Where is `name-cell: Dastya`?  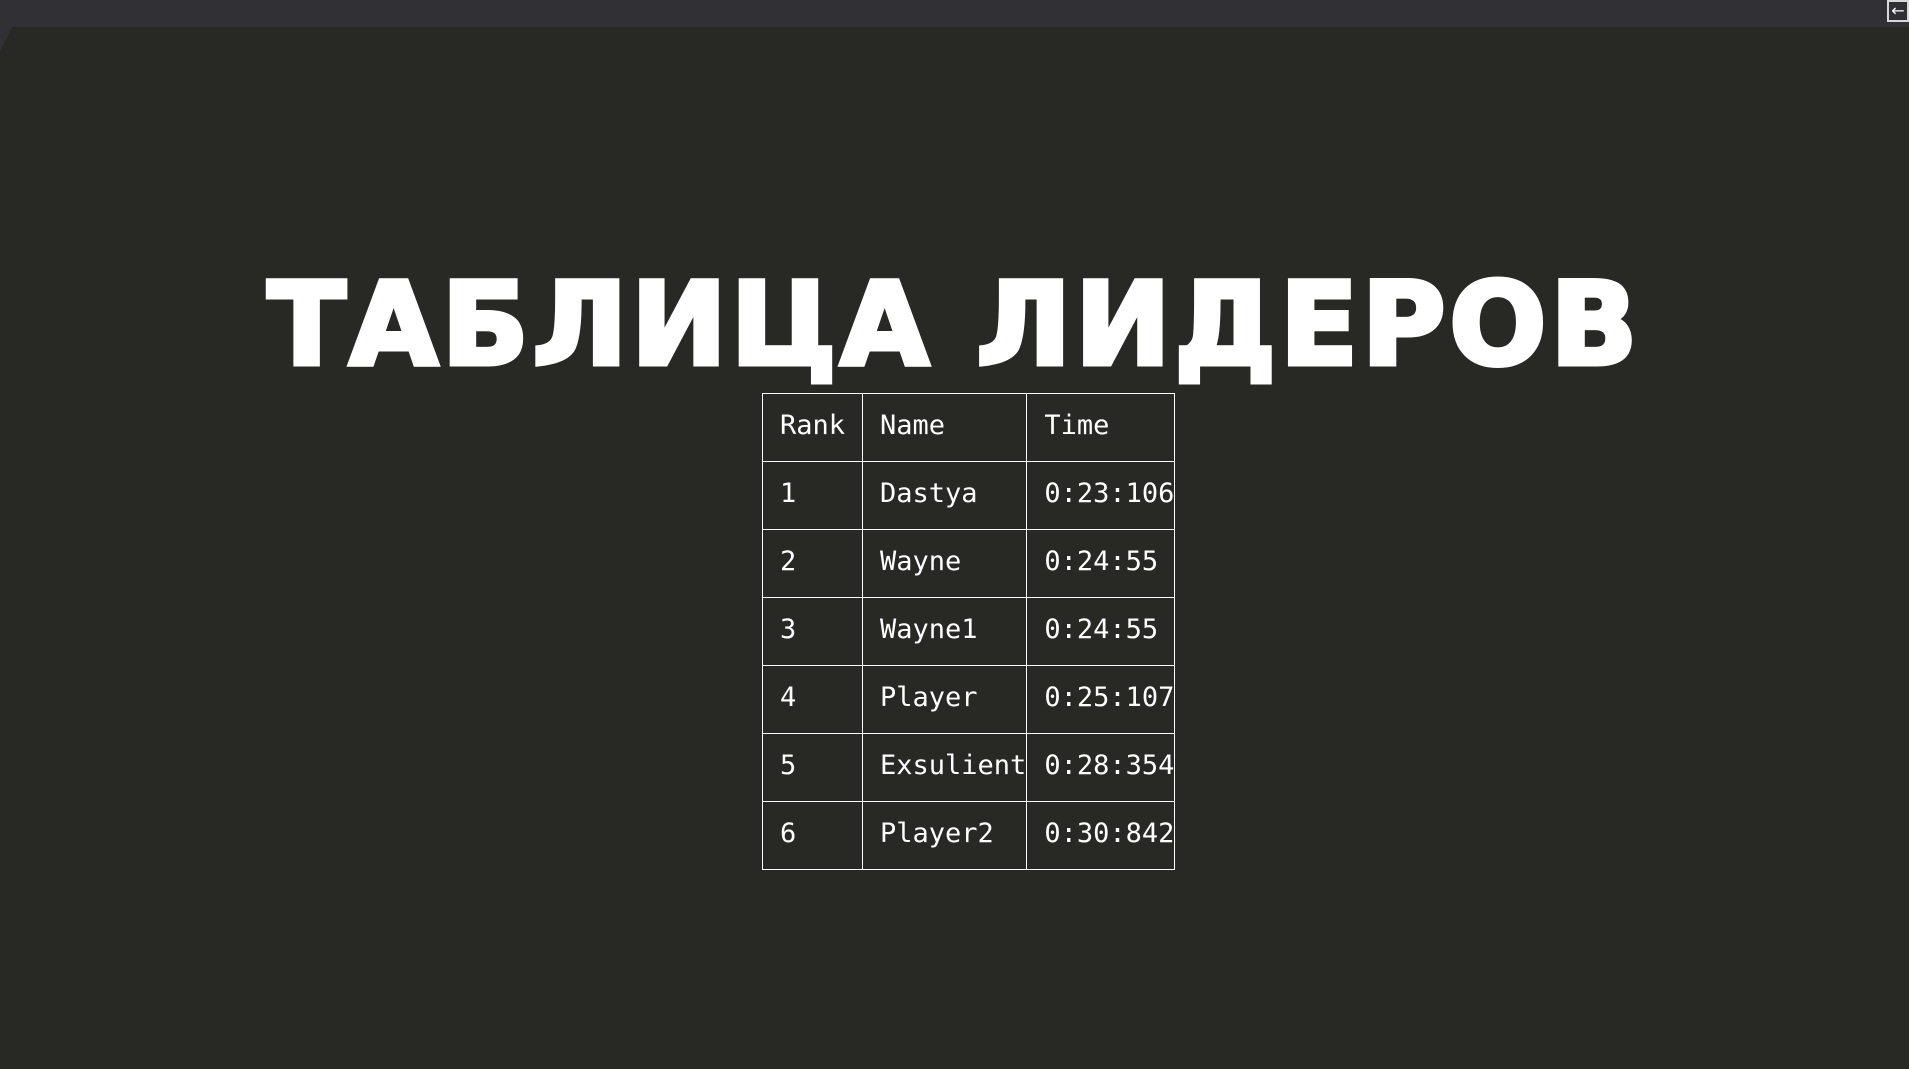
name-cell: Dastya is located at coordinates (944, 495).